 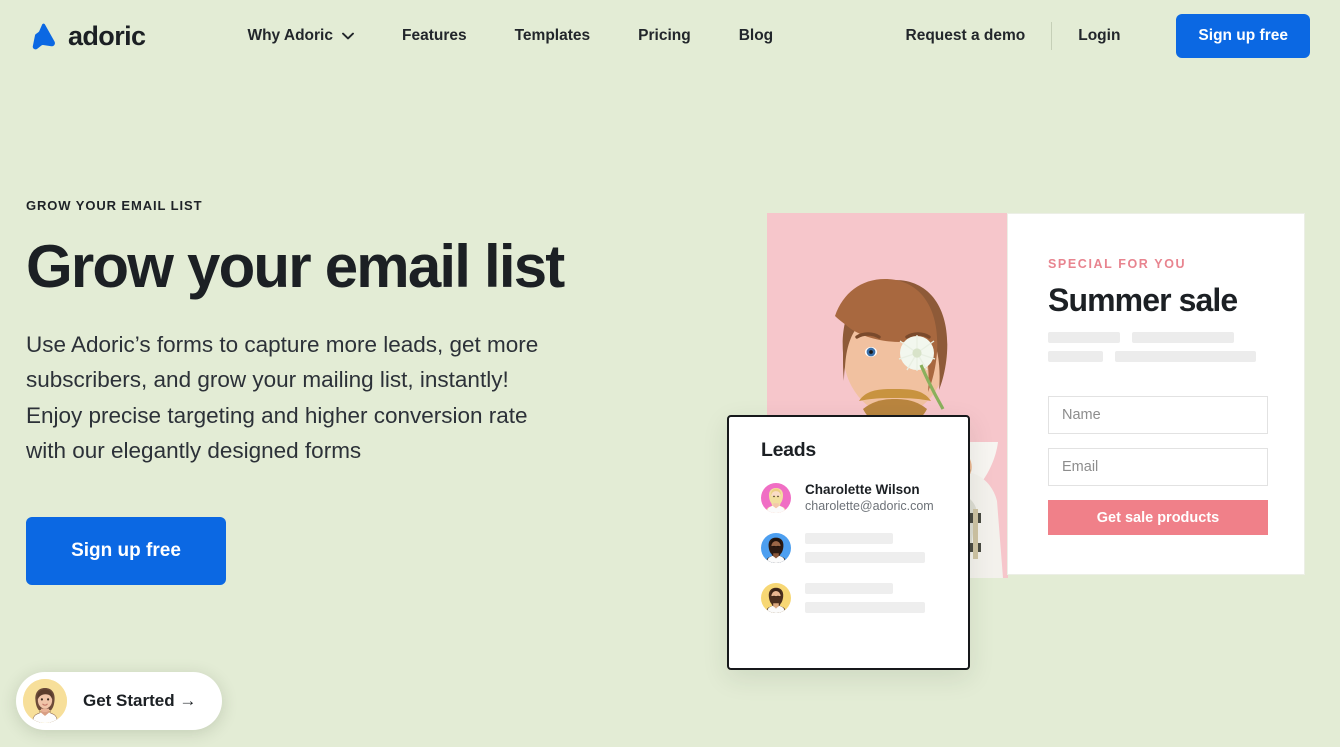 What do you see at coordinates (1052, 36) in the screenshot?
I see `header-divider` at bounding box center [1052, 36].